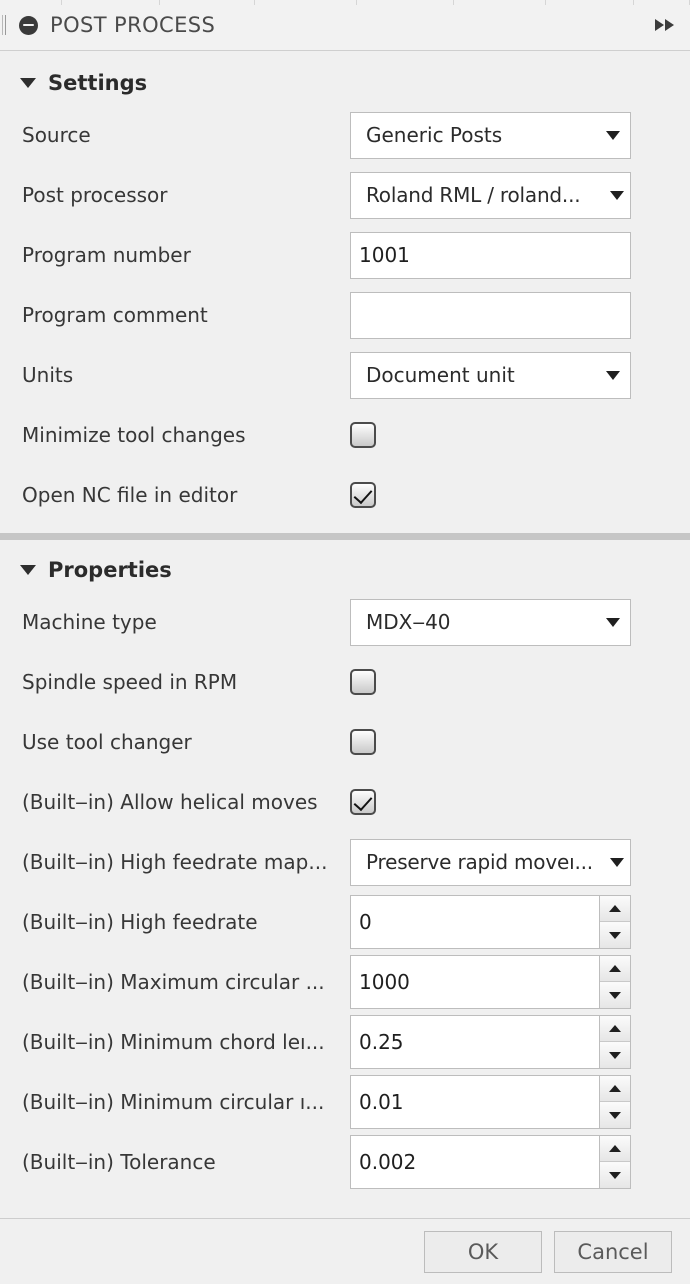 This screenshot has width=690, height=1284. What do you see at coordinates (345, 315) in the screenshot?
I see `row-program-comment: Program comment` at bounding box center [345, 315].